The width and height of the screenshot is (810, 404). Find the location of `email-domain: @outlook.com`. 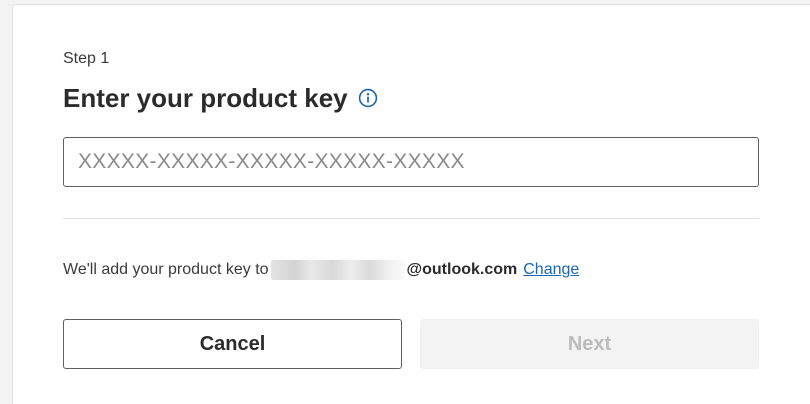

email-domain: @outlook.com is located at coordinates (462, 269).